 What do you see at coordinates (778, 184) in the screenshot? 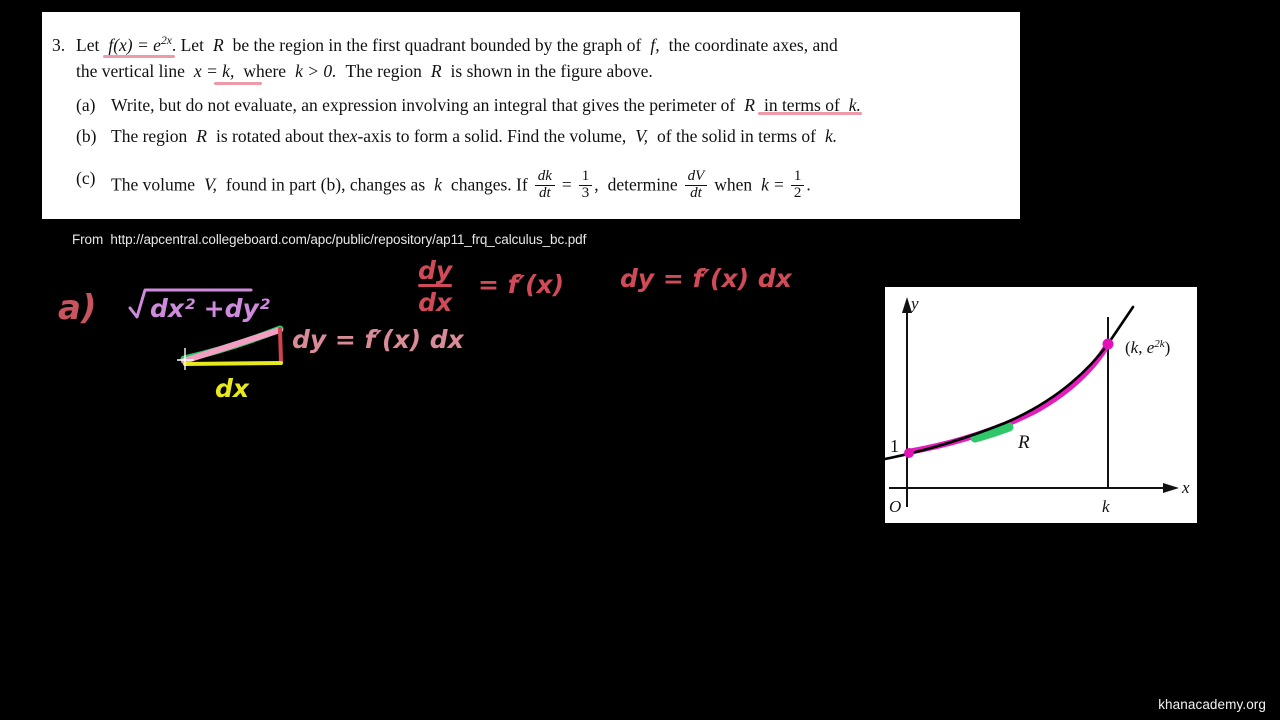
I see `part-c-equals-2: =` at bounding box center [778, 184].